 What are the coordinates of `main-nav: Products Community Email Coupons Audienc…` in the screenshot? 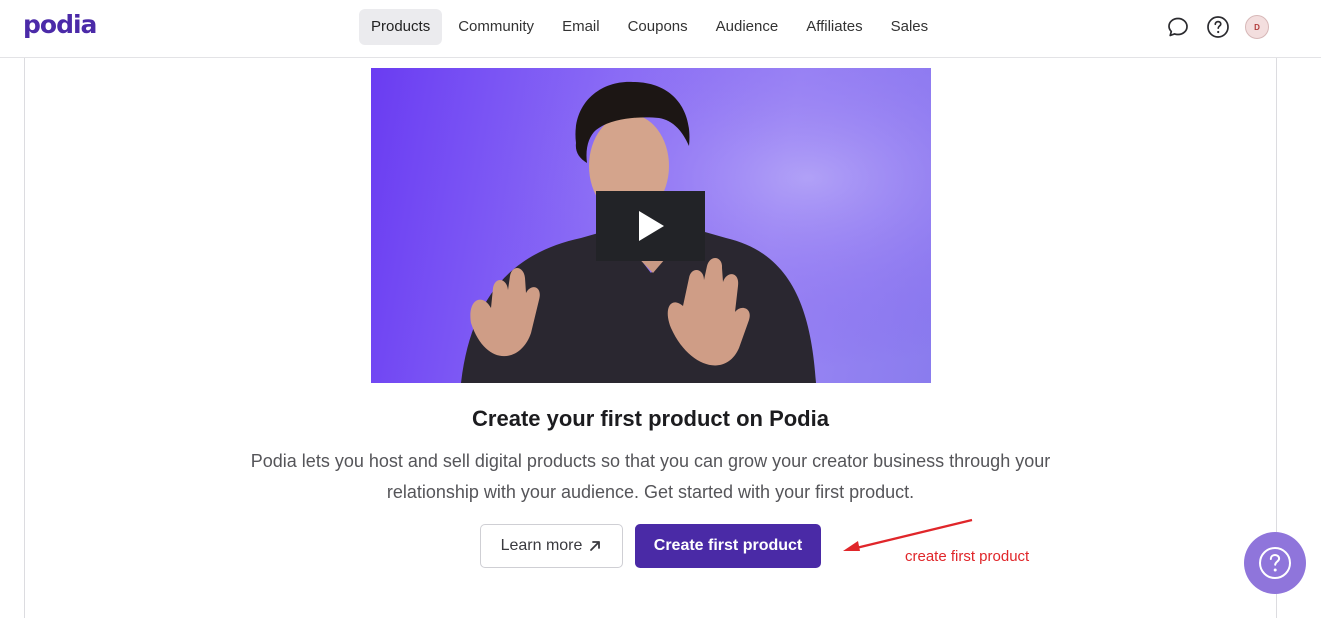 It's located at (651, 27).